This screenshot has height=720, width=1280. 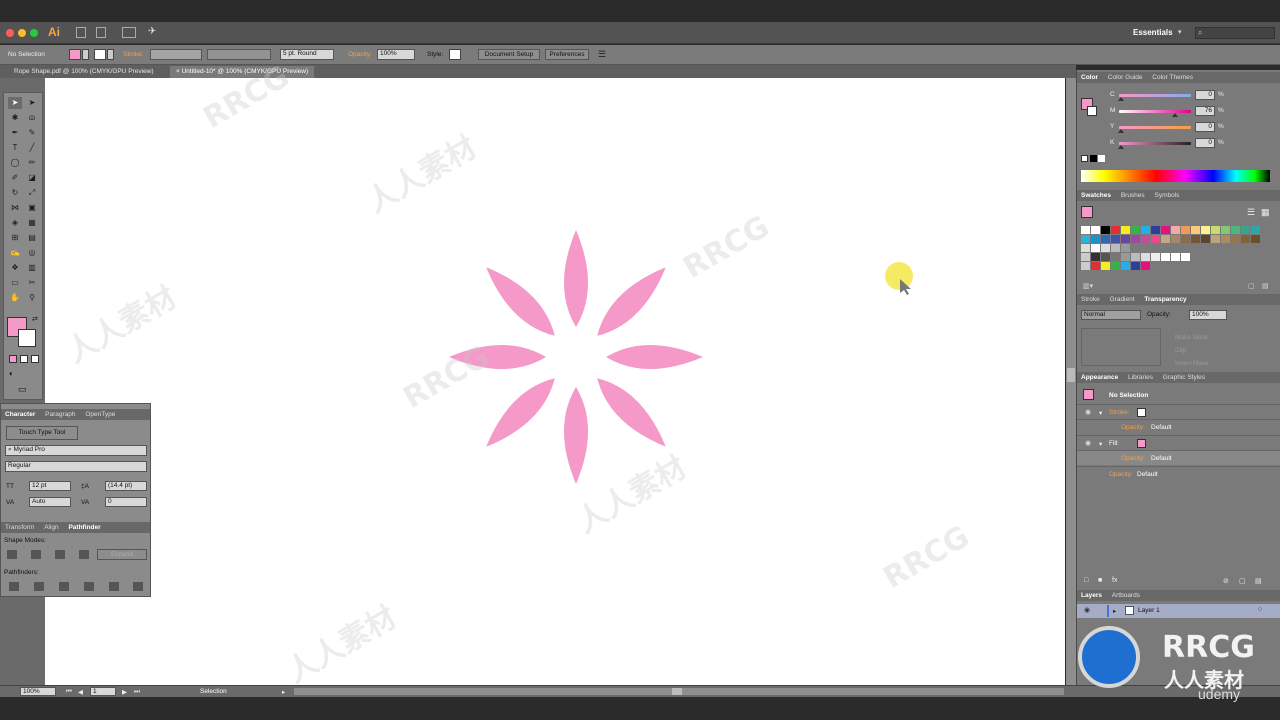 I want to click on first-artboard-icon: ⏮, so click(x=69, y=692).